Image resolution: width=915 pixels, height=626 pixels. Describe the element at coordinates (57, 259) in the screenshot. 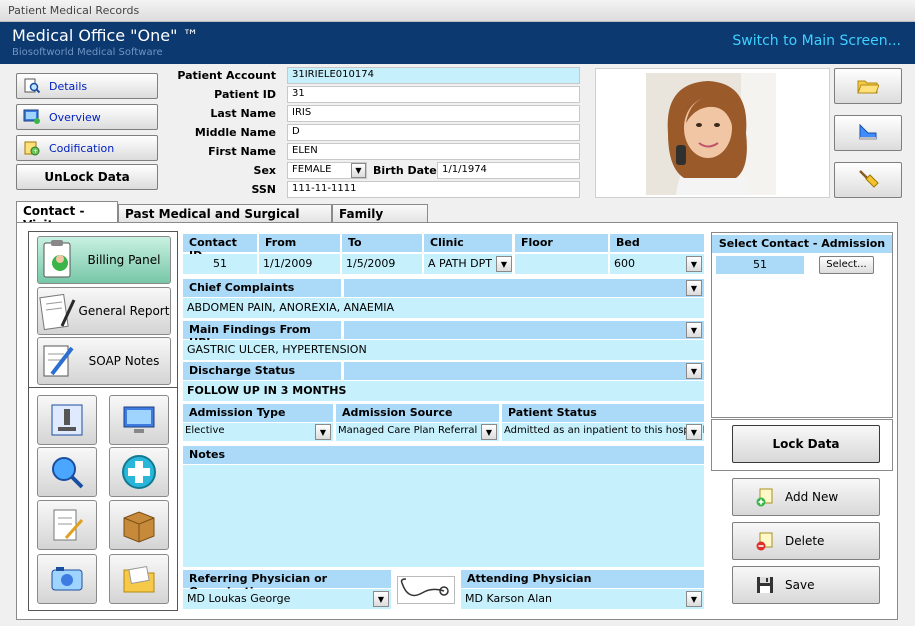

I see `billing-clipboard-icon` at that location.